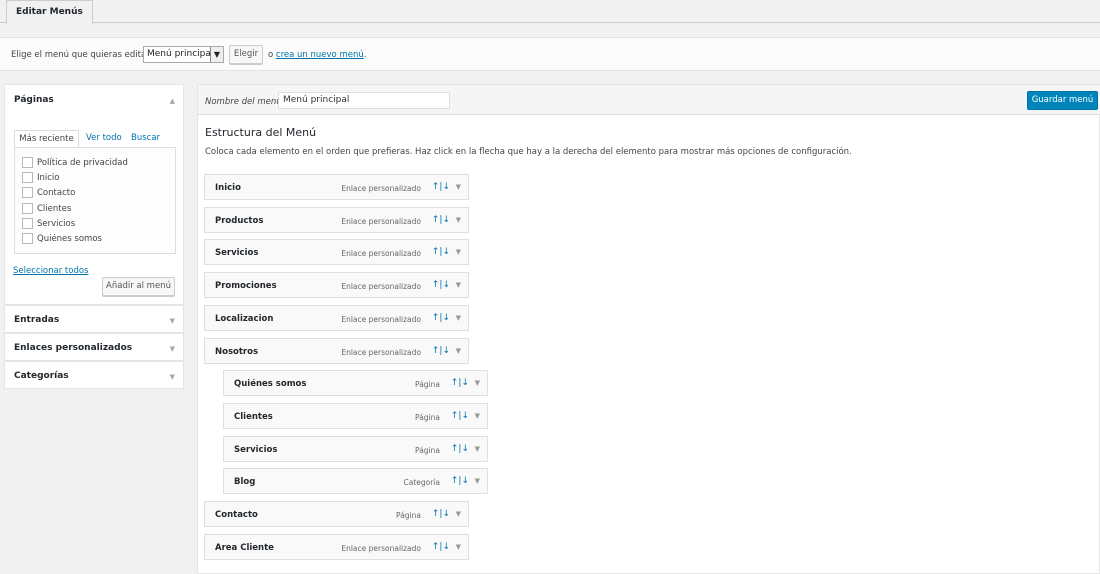 This screenshot has height=574, width=1100. What do you see at coordinates (253, 417) in the screenshot?
I see `menu-item-title: Clientes` at bounding box center [253, 417].